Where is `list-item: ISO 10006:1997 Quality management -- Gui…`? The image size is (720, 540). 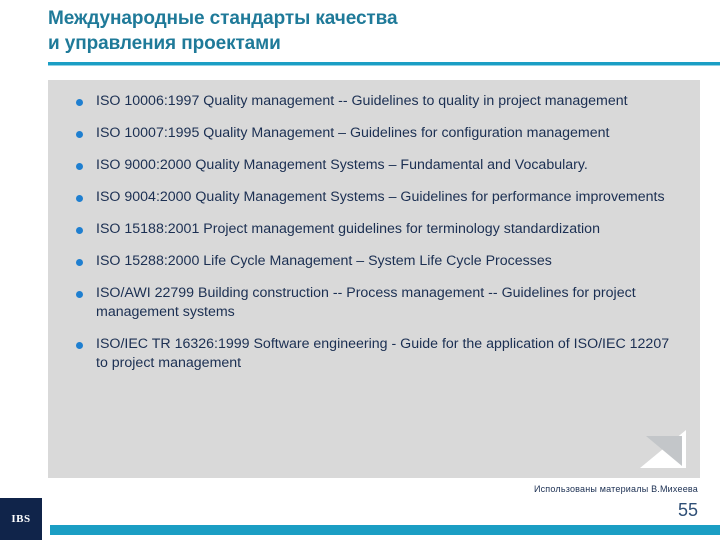
list-item: ISO 10006:1997 Quality management -- Gui… is located at coordinates (374, 101).